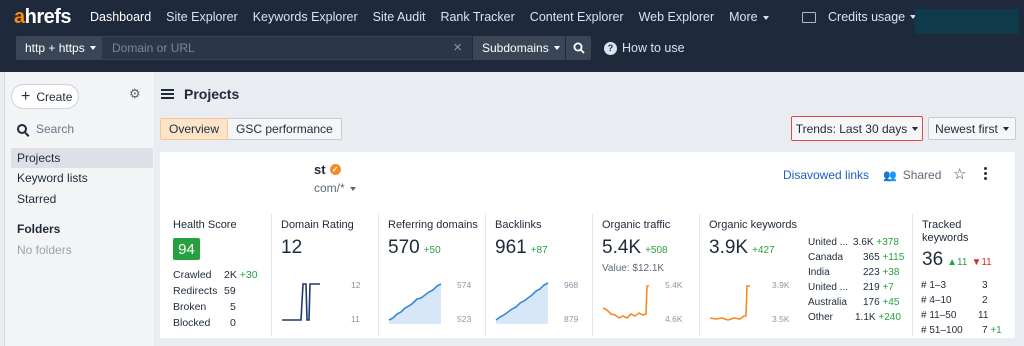 The image size is (1024, 346). I want to click on sidebar-search-label: Search, so click(55, 129).